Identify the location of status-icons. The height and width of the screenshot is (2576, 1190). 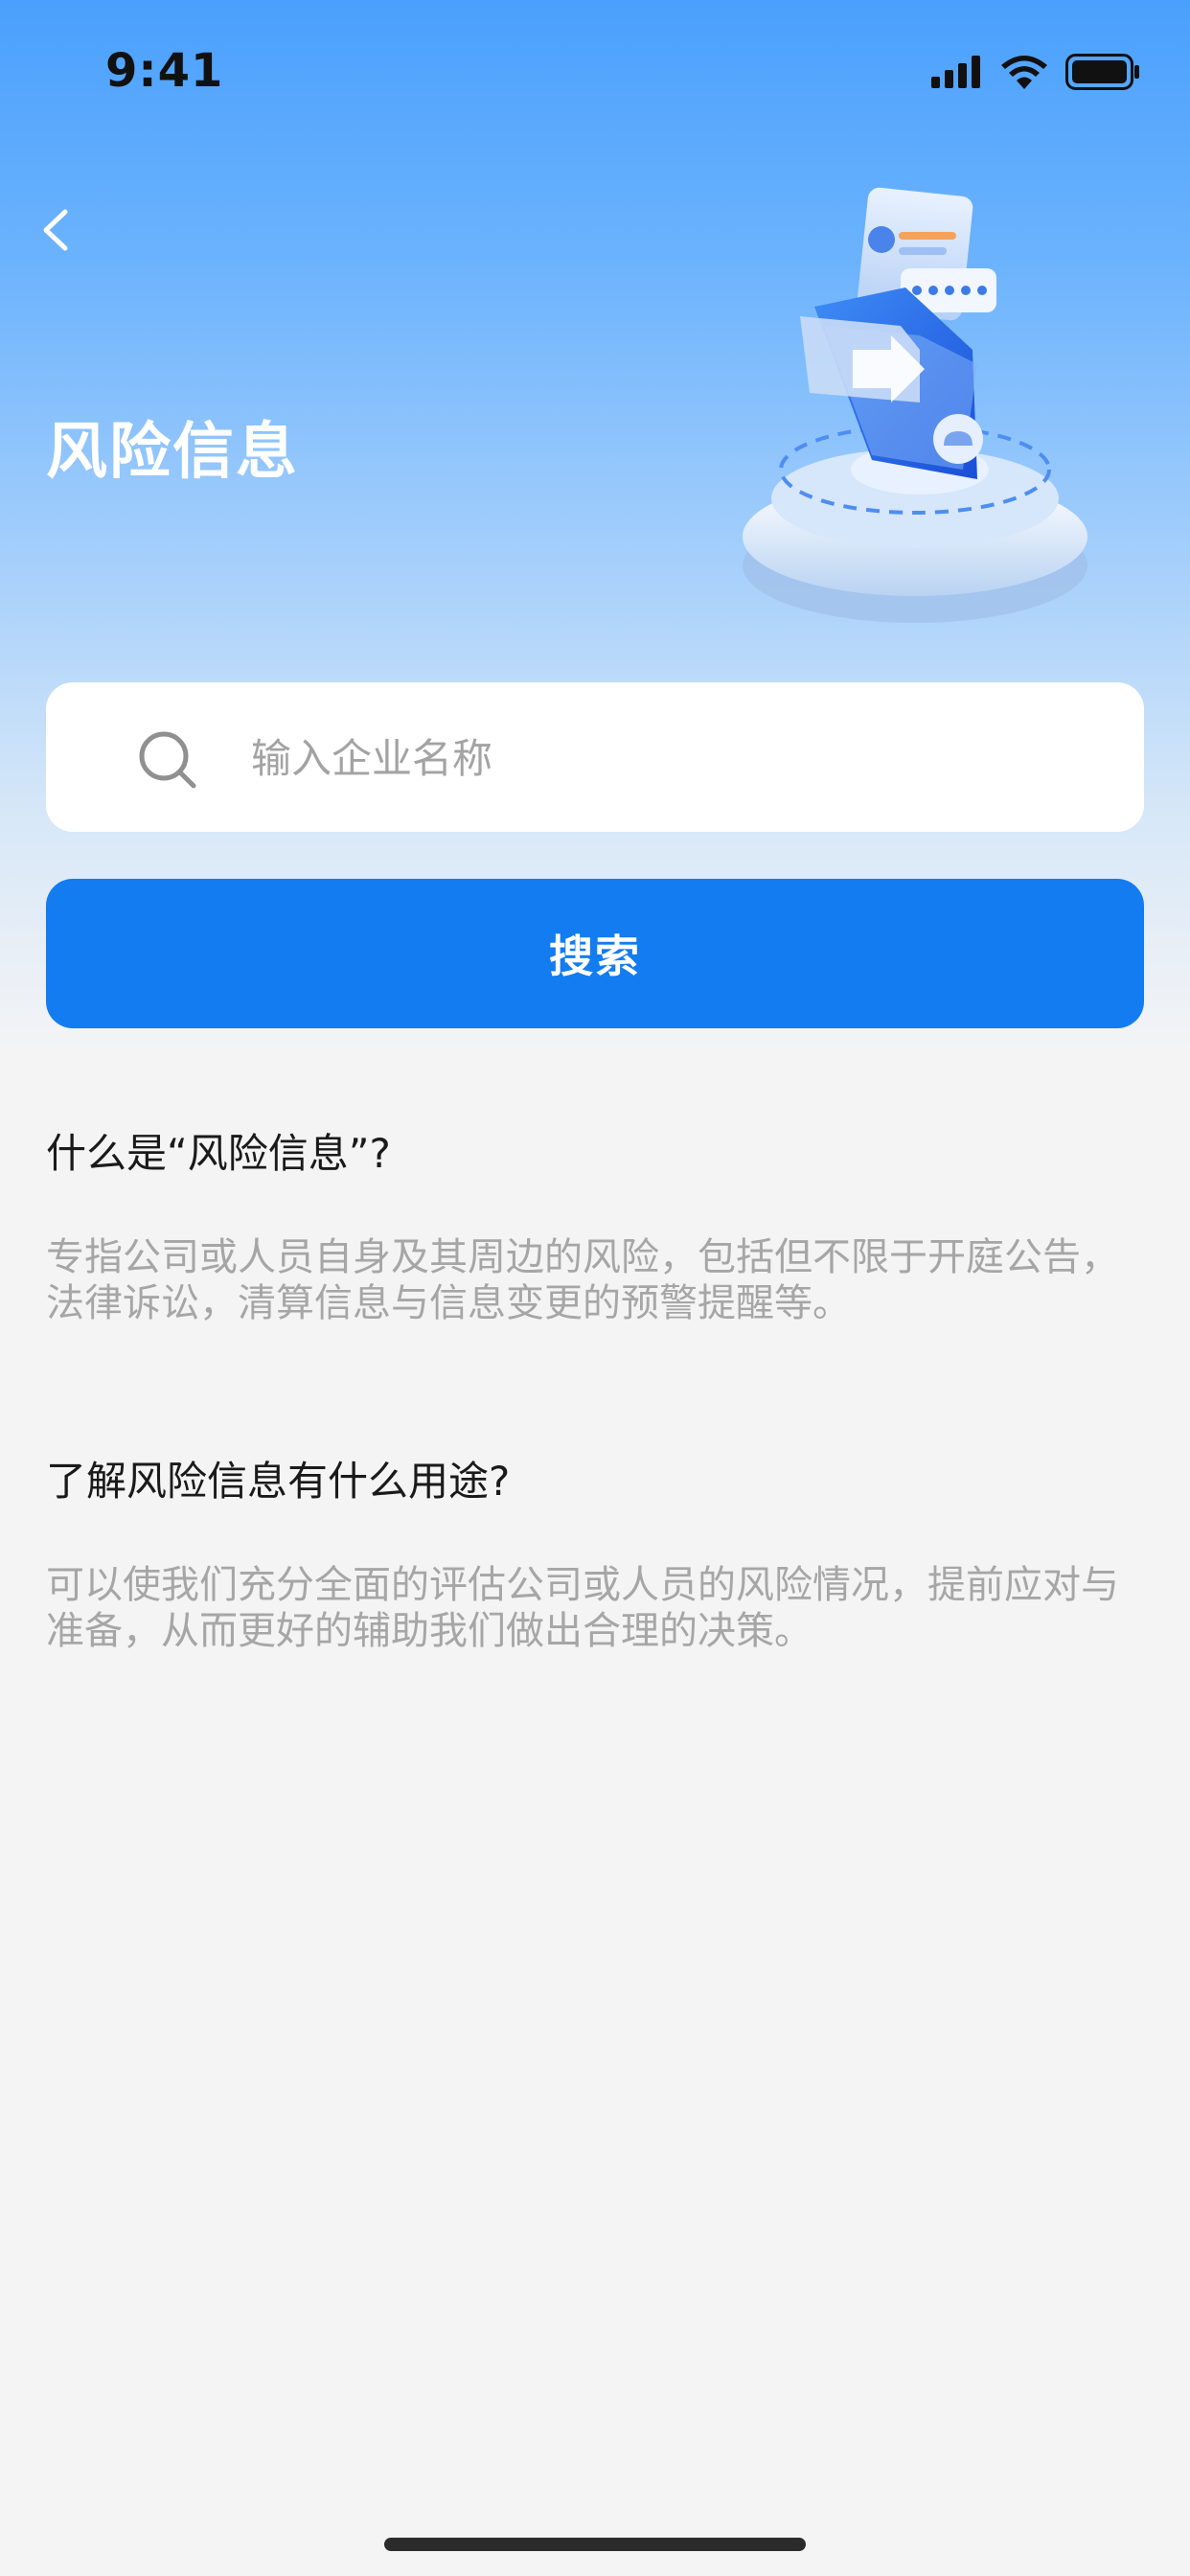
(1036, 72).